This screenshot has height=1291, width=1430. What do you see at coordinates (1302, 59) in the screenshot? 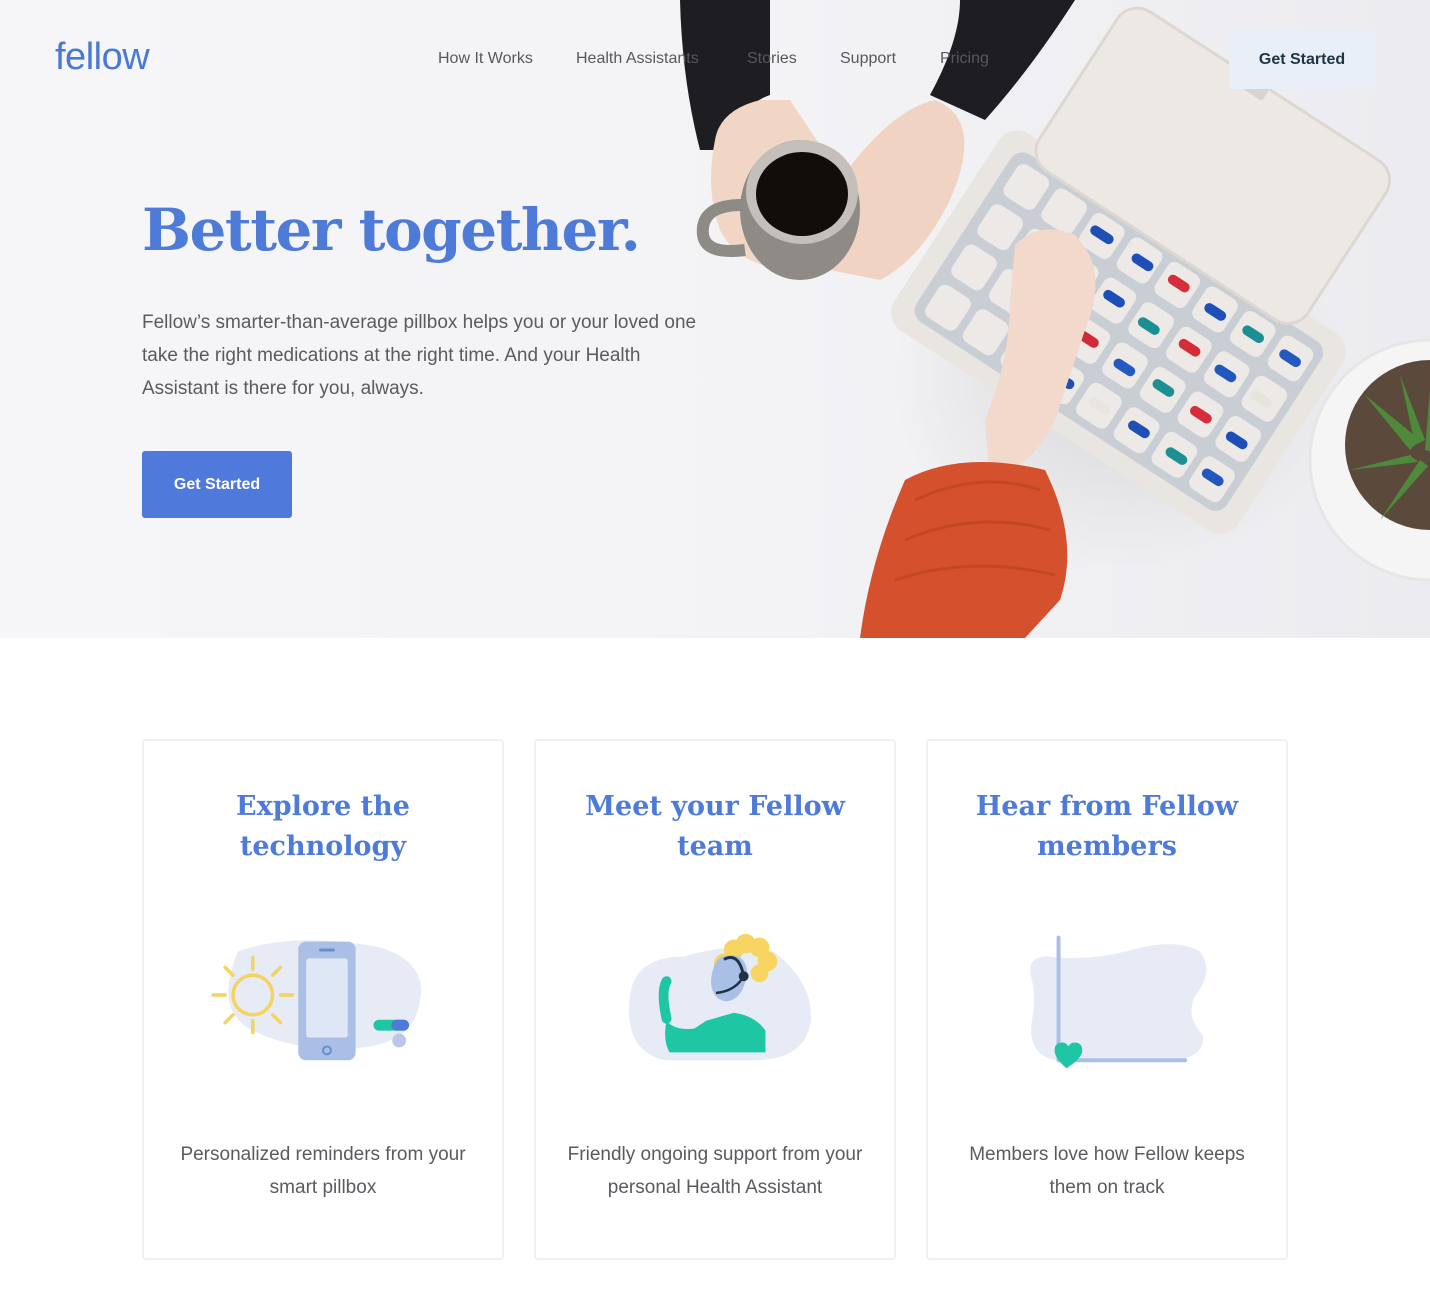
I see `nav-get-started-button: Get Started` at bounding box center [1302, 59].